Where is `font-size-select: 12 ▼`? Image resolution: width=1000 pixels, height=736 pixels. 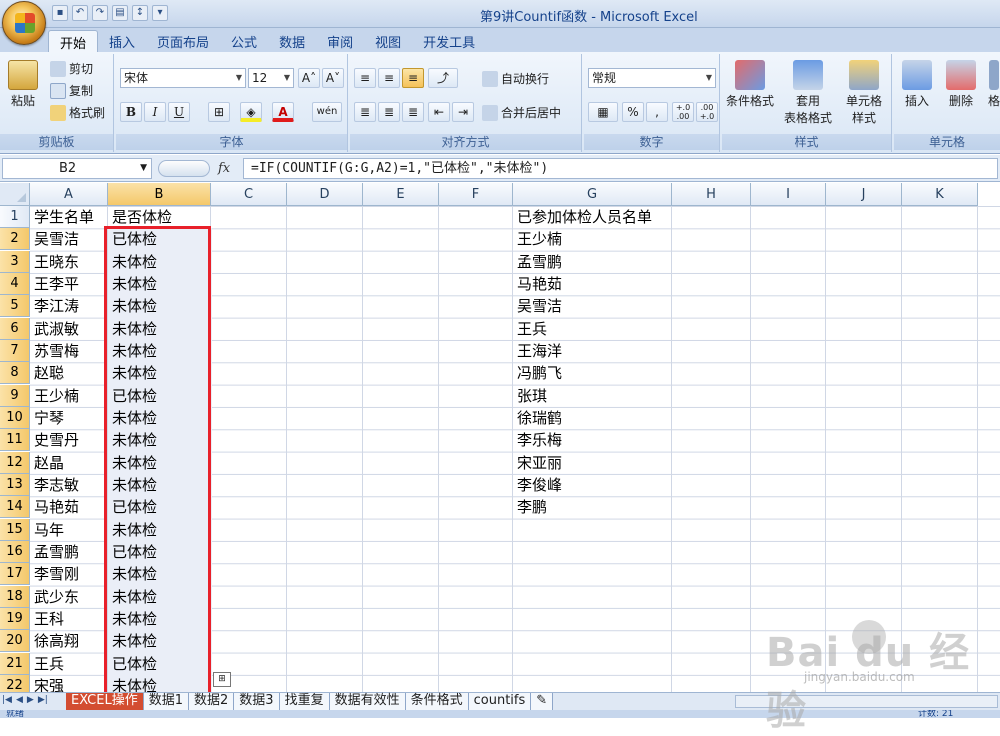
font-size-select: 12 ▼ is located at coordinates (271, 78).